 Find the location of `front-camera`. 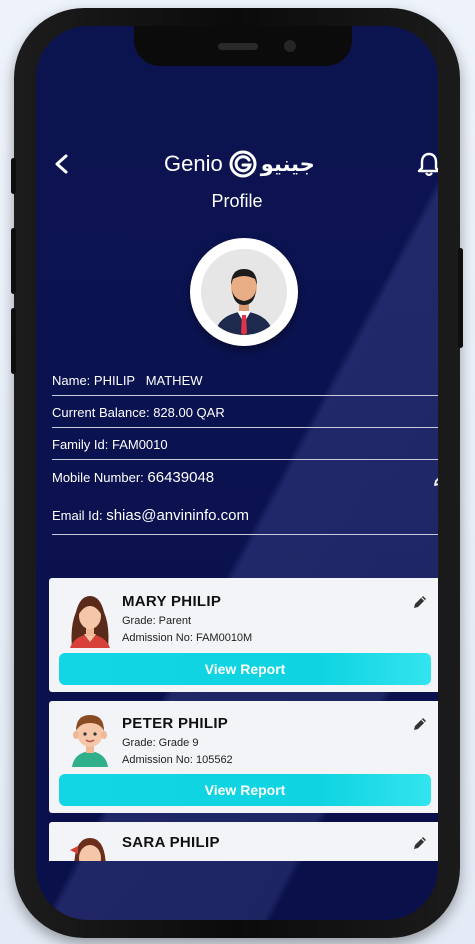

front-camera is located at coordinates (290, 46).